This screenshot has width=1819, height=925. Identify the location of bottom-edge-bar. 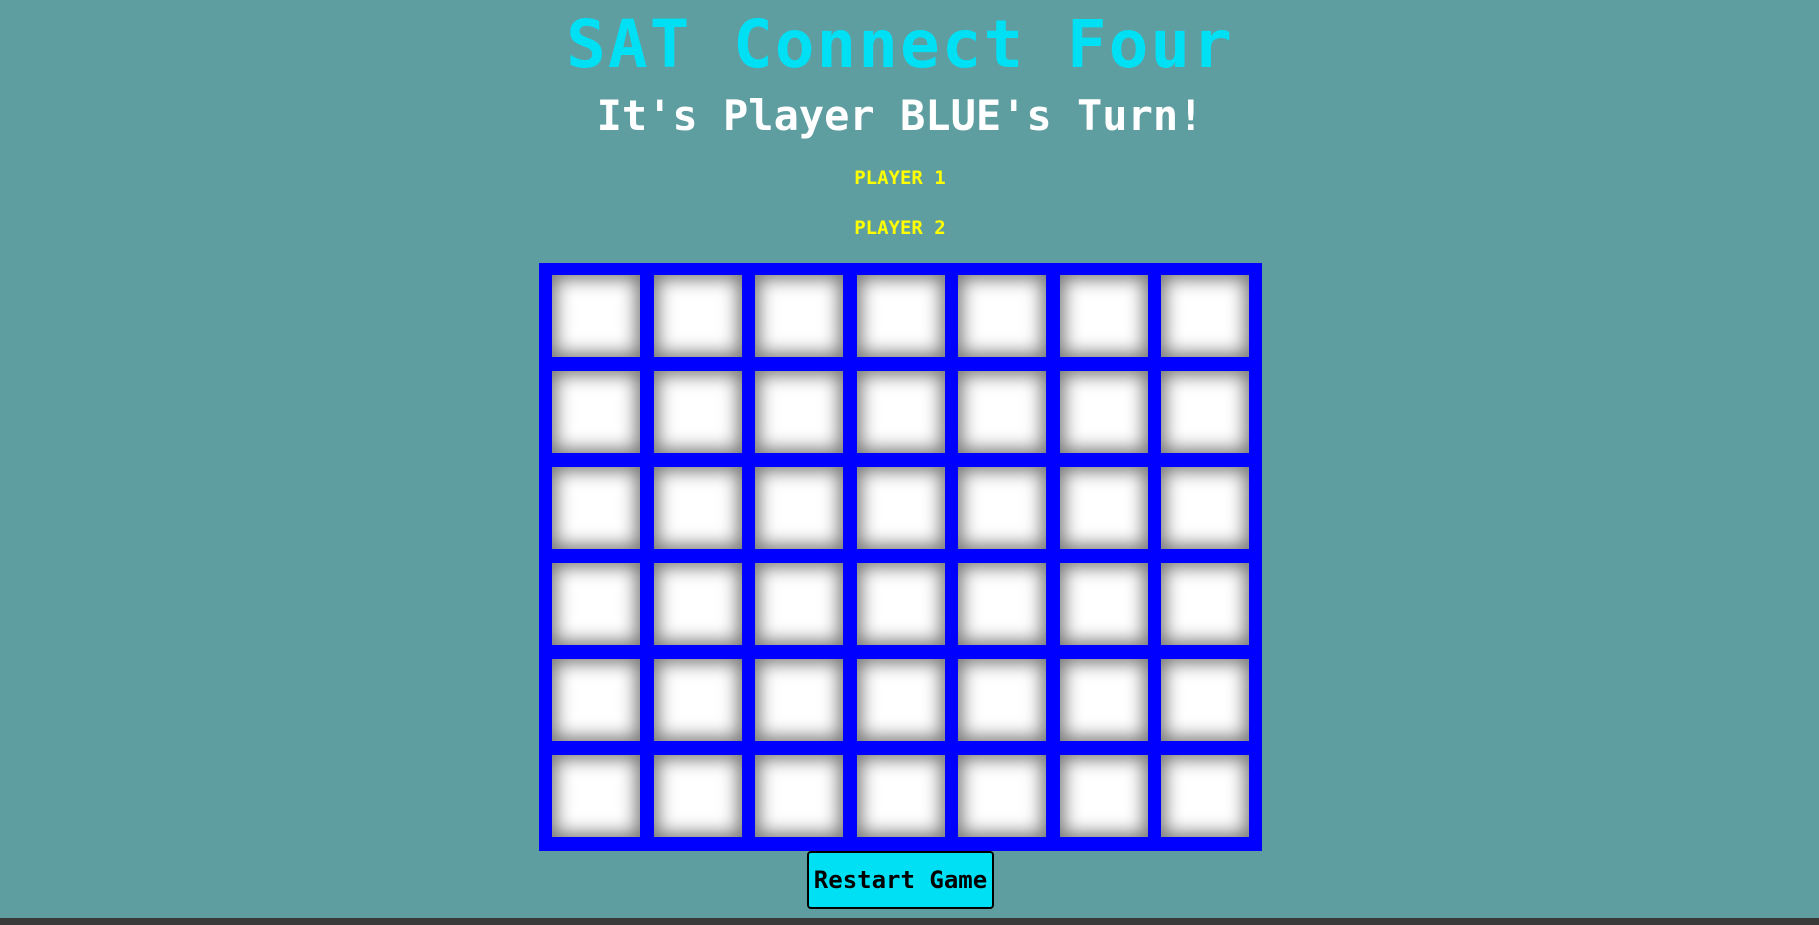
(909, 921).